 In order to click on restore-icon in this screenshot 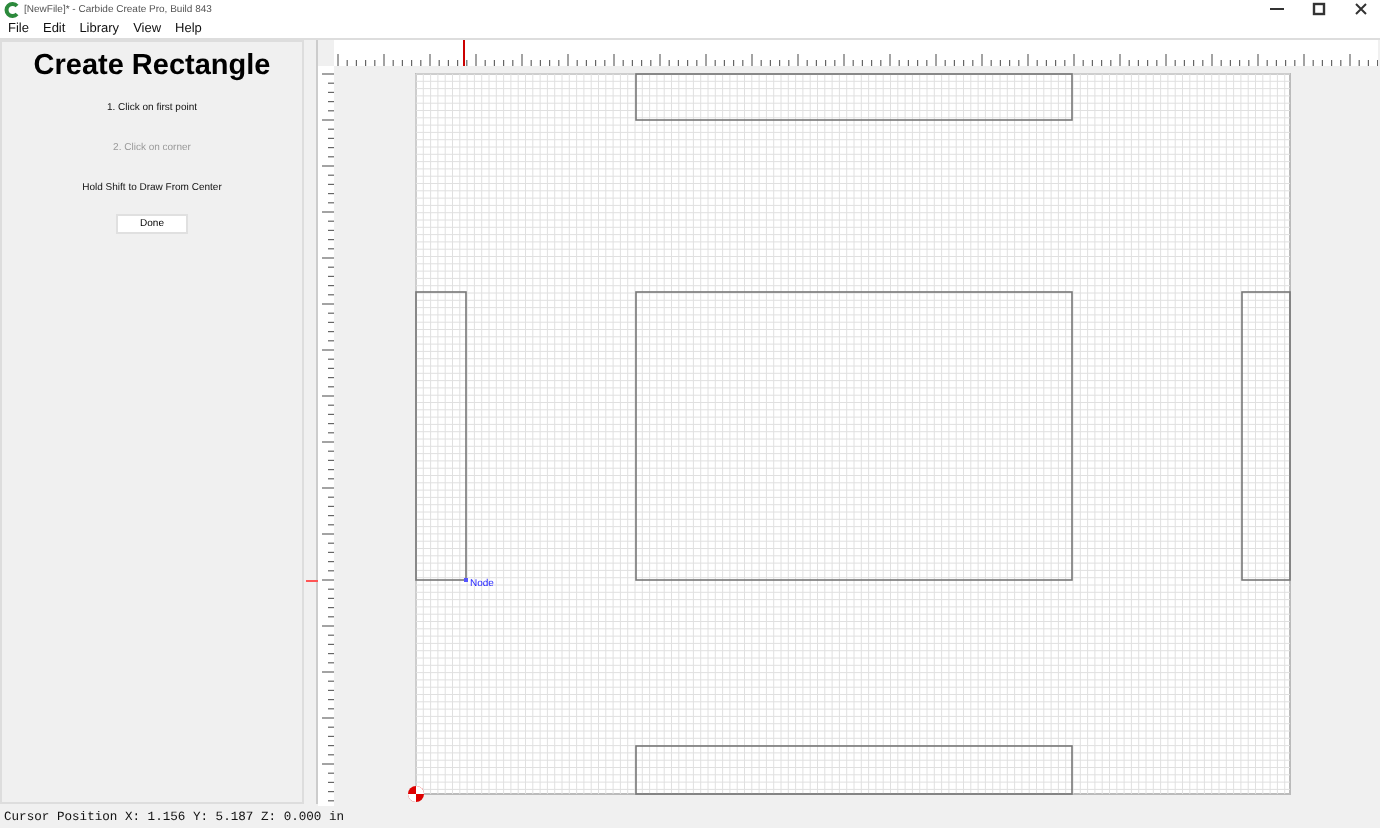, I will do `click(1319, 9)`.